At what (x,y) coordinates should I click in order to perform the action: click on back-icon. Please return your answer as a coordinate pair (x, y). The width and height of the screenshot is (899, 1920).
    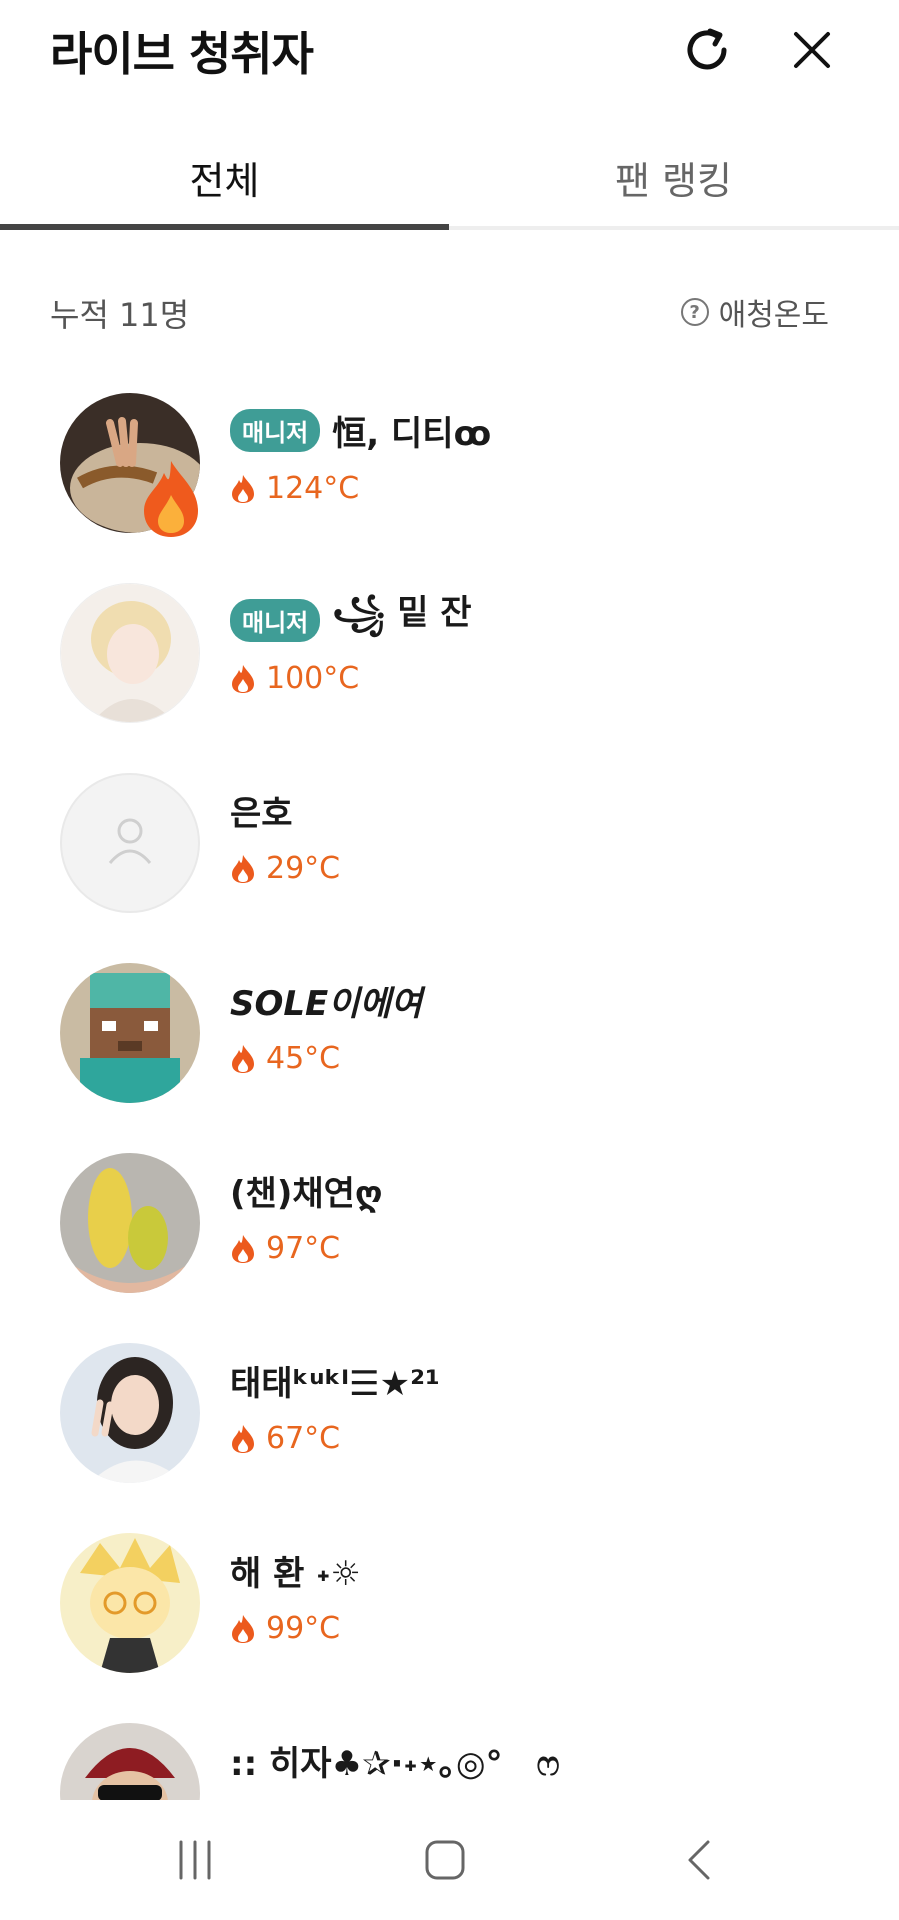
    Looking at the image, I should click on (699, 1860).